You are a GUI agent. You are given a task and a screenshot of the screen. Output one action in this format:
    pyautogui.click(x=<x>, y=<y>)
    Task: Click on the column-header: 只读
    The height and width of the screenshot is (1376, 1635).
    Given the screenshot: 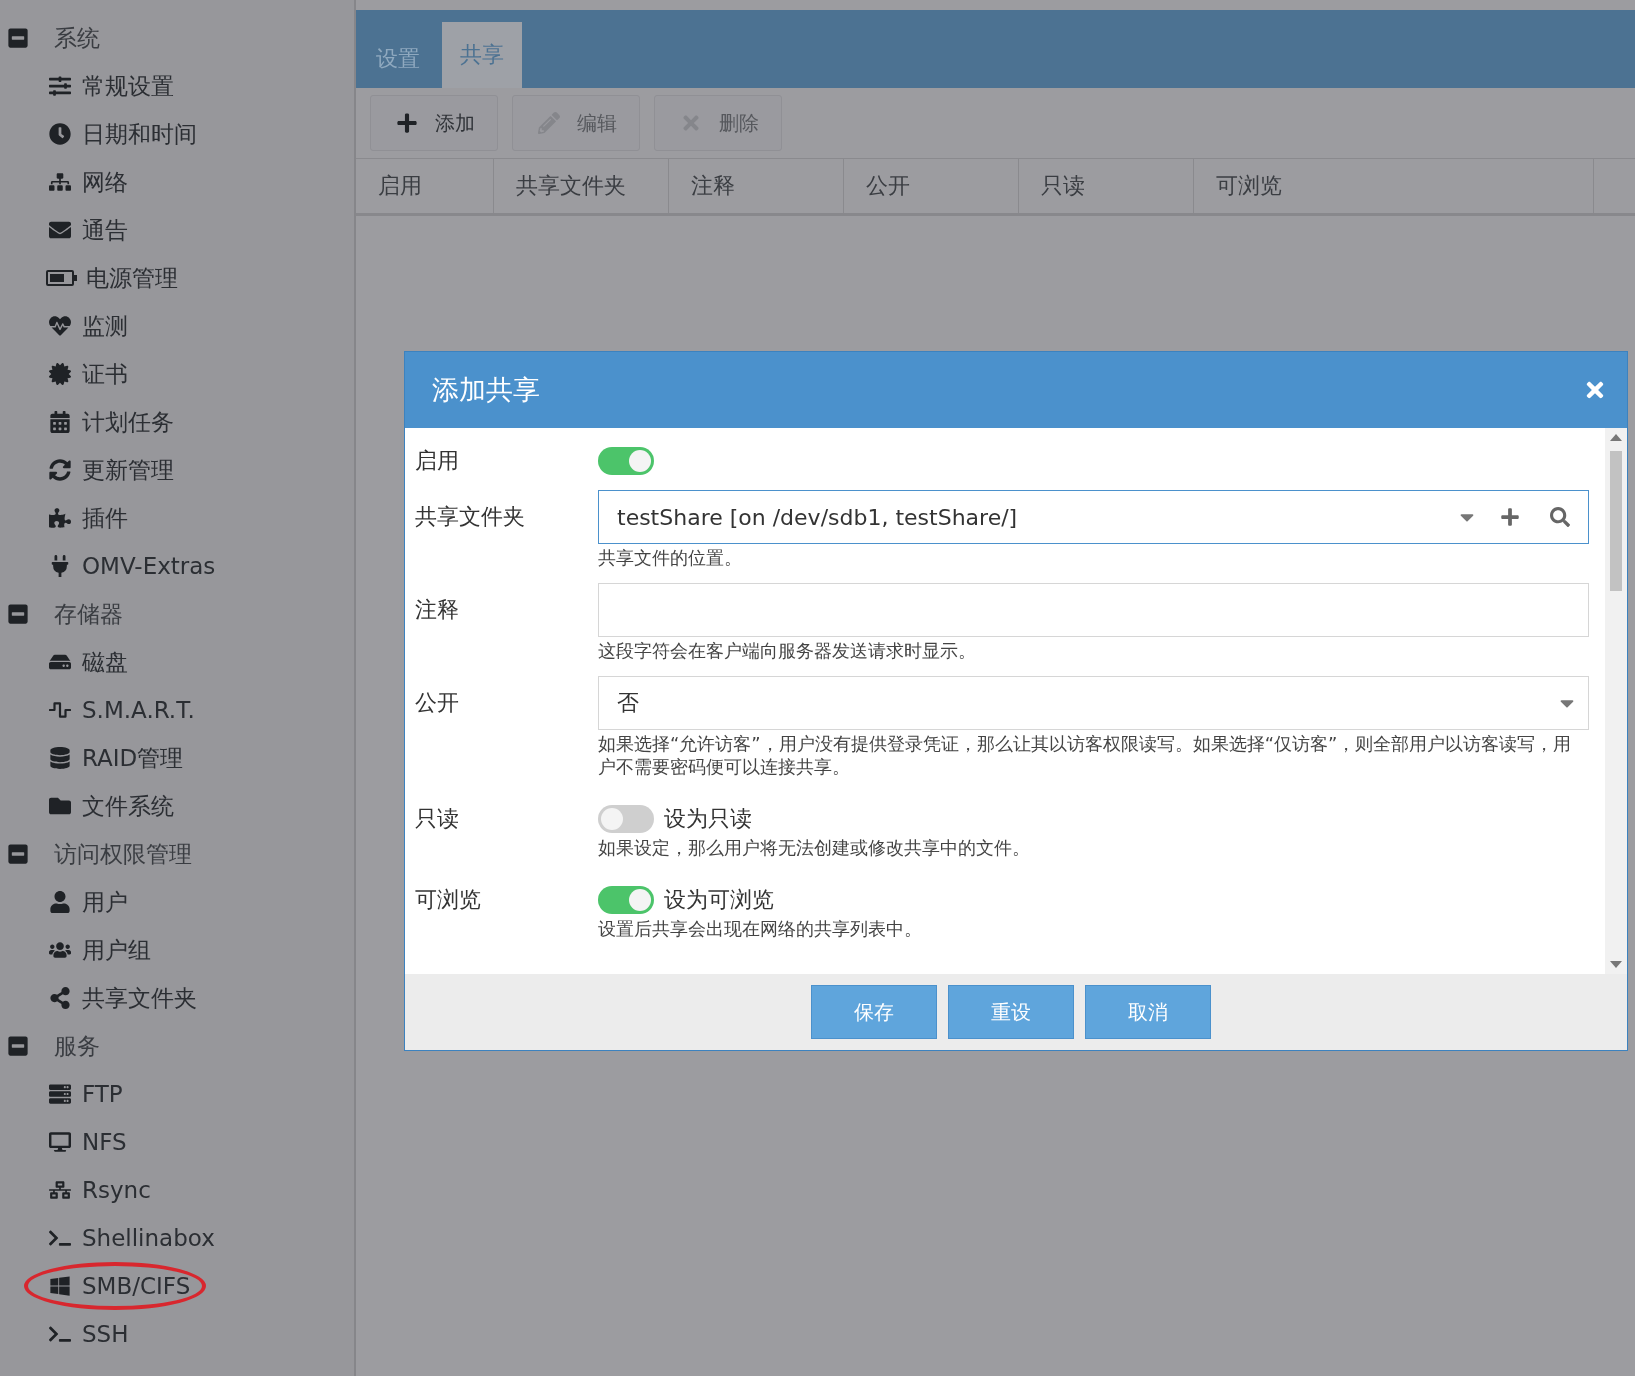 What is the action you would take?
    pyautogui.click(x=1106, y=186)
    